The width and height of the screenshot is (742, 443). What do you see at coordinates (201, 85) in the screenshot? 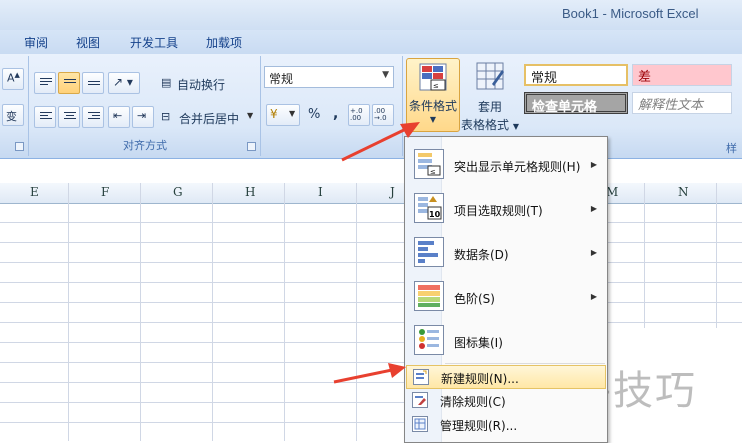
I see `wrap-text-label: 自动换行` at bounding box center [201, 85].